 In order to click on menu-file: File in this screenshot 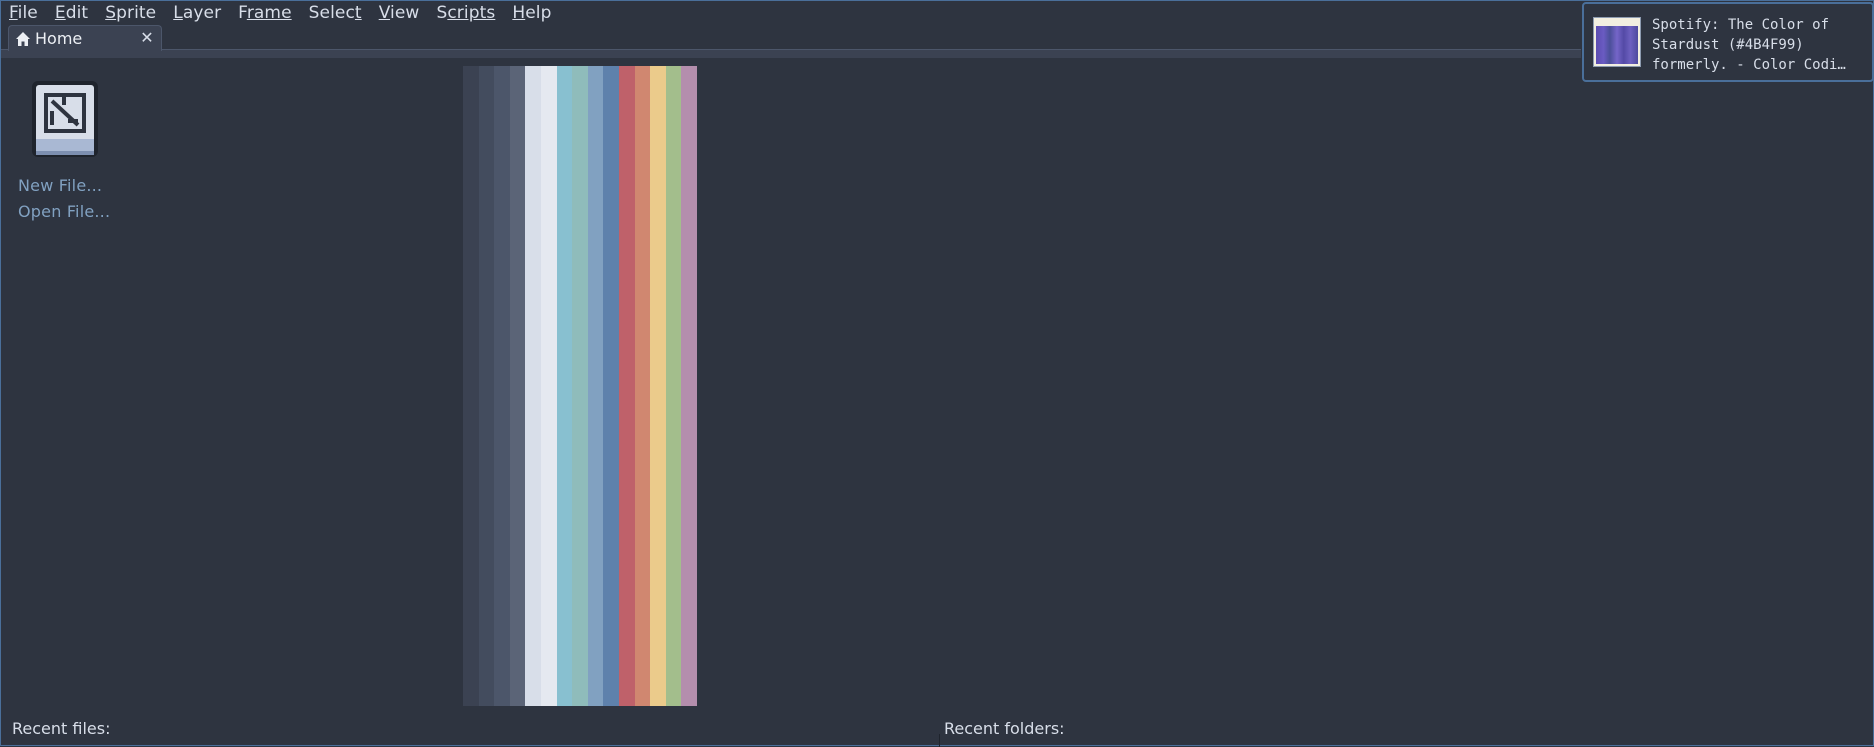, I will do `click(23, 13)`.